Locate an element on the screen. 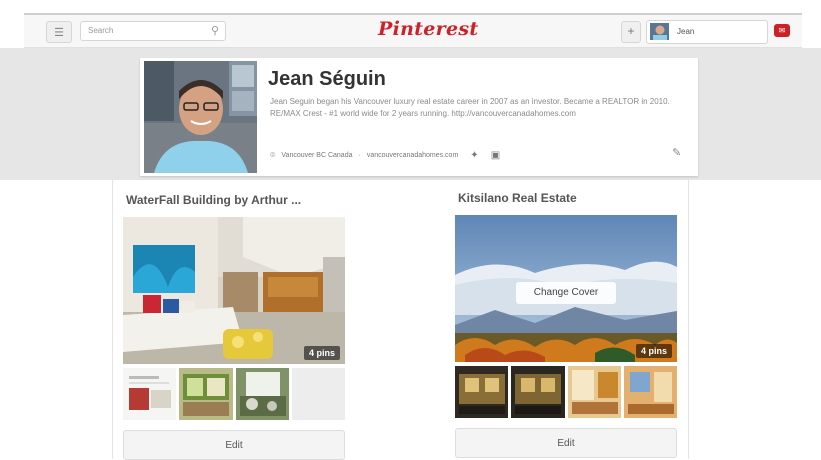 The width and height of the screenshot is (821, 460). profile-location: Vancouver BC Canada is located at coordinates (317, 155).